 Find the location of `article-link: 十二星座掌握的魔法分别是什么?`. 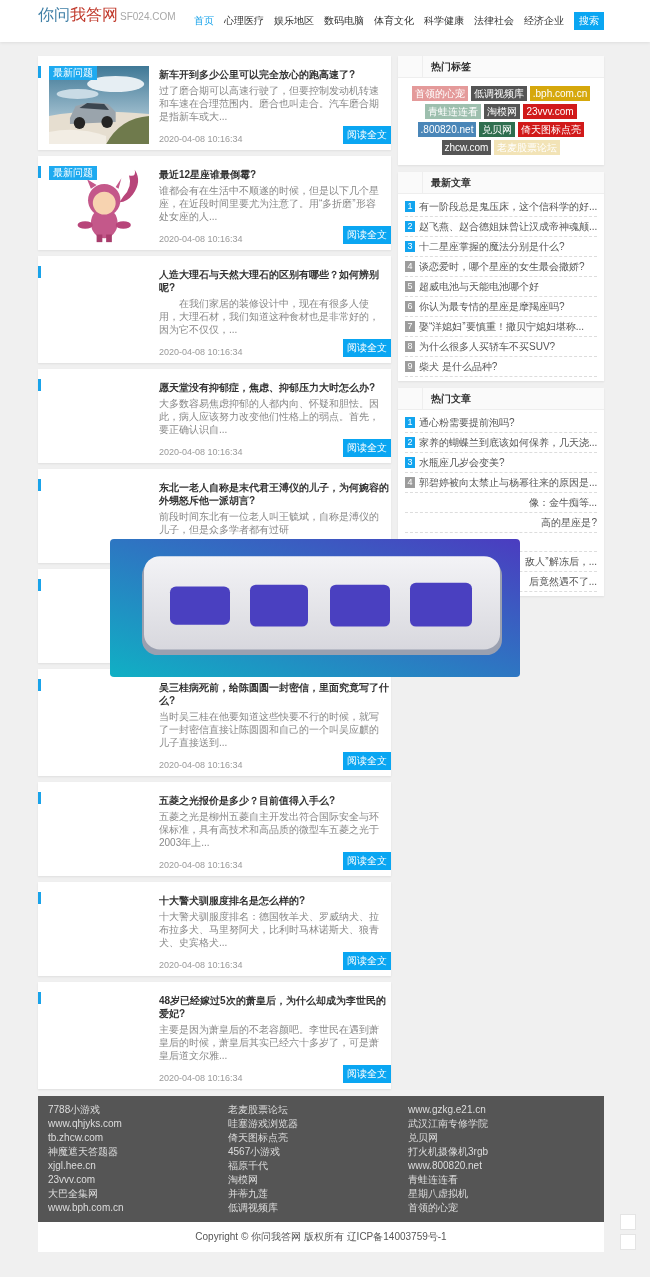

article-link: 十二星座掌握的魔法分别是什么? is located at coordinates (492, 246).